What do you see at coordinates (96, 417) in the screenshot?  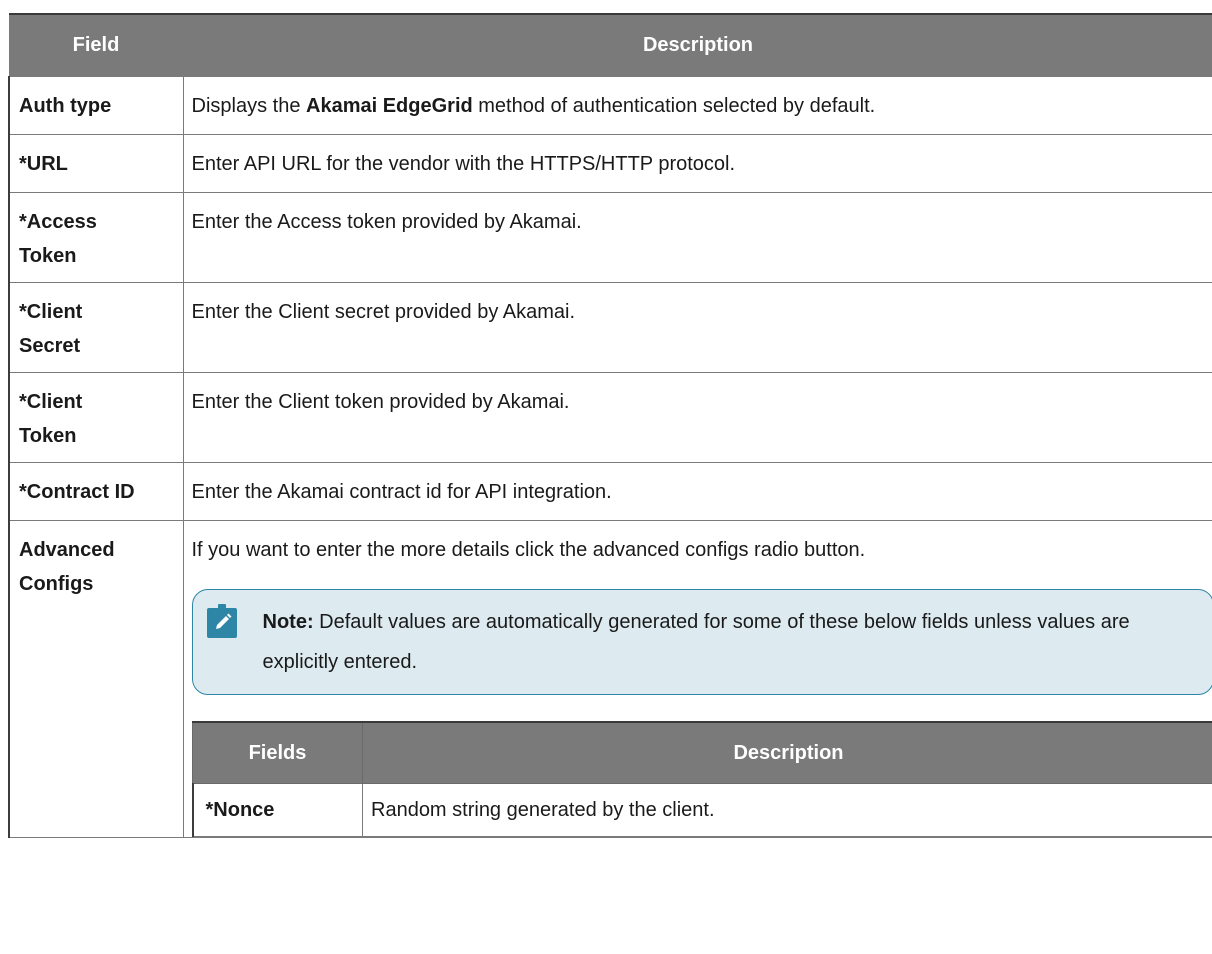 I see `field-cell: *Client Token` at bounding box center [96, 417].